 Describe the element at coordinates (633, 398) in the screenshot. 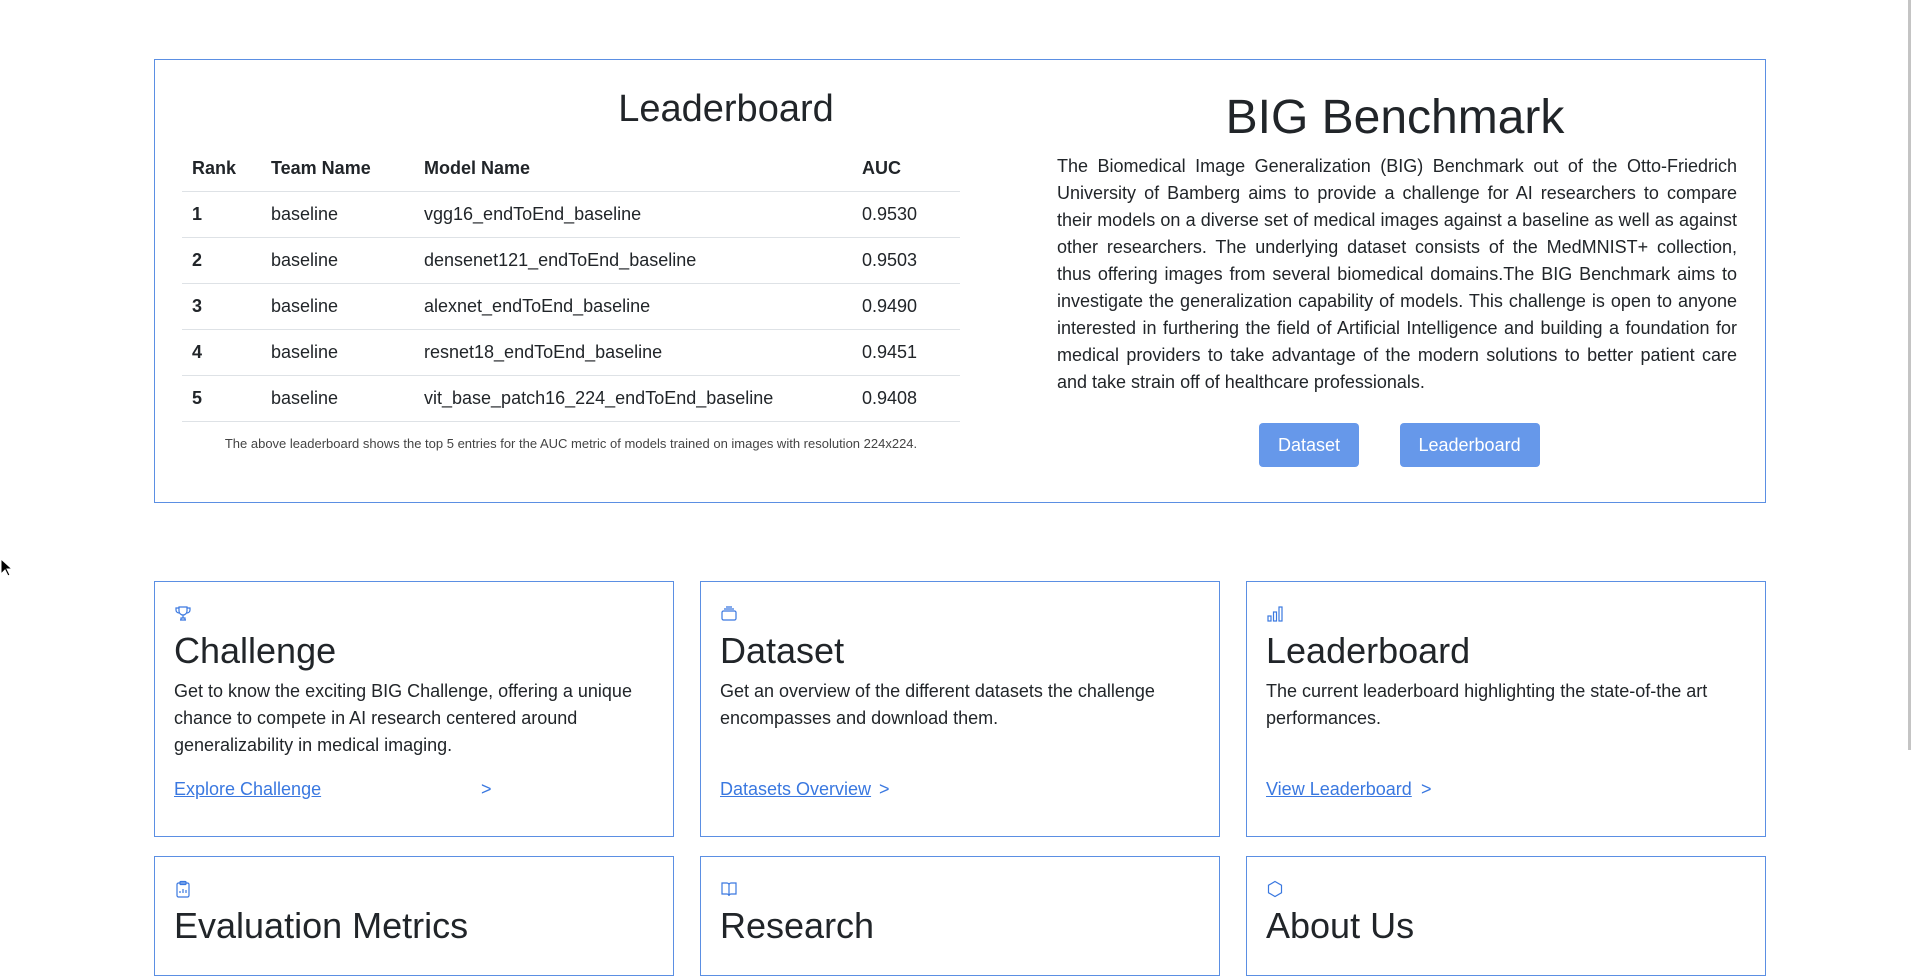

I see `model-cell: vit_base_patch16_224_endToEnd_baseline` at that location.